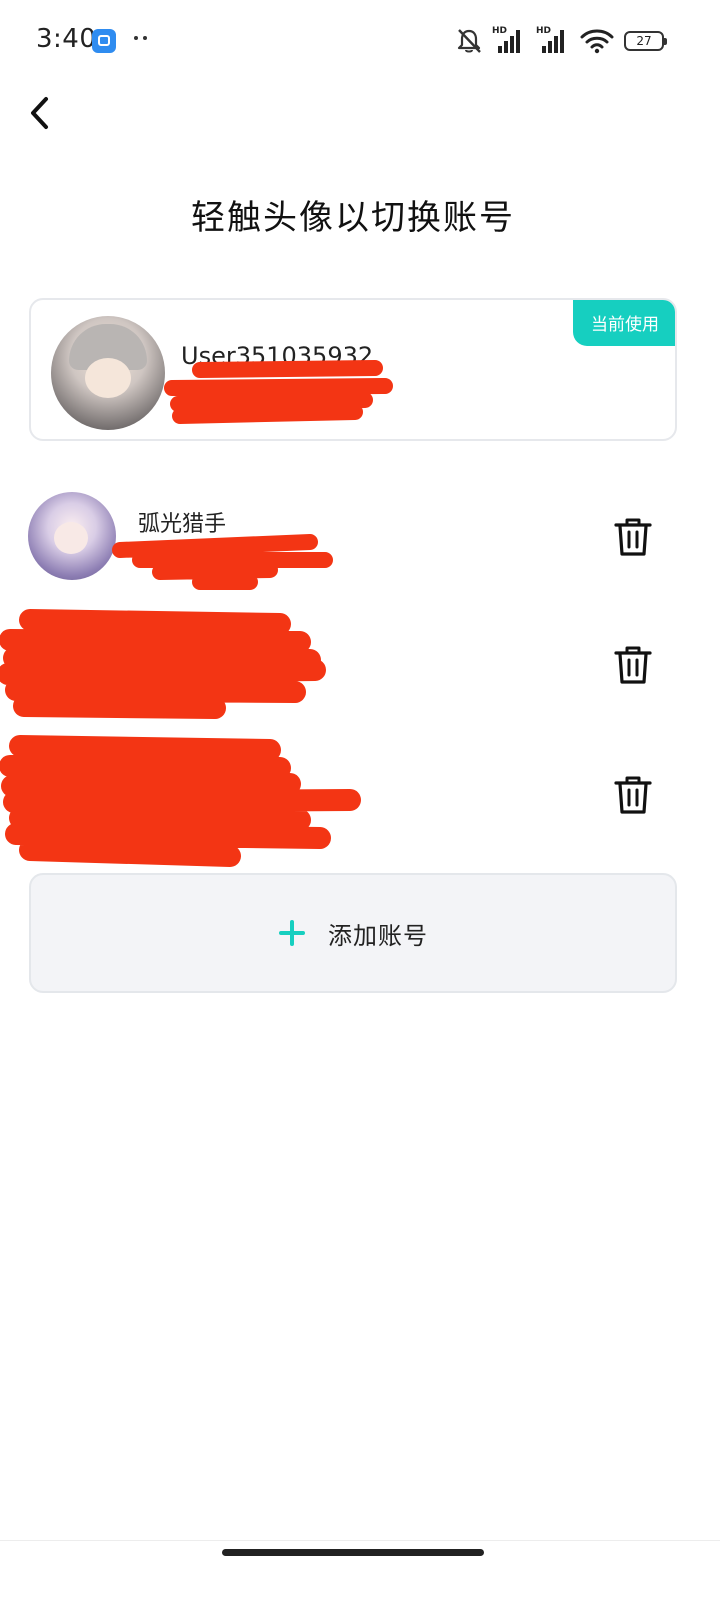  What do you see at coordinates (104, 41) in the screenshot?
I see `app-notification-icon` at bounding box center [104, 41].